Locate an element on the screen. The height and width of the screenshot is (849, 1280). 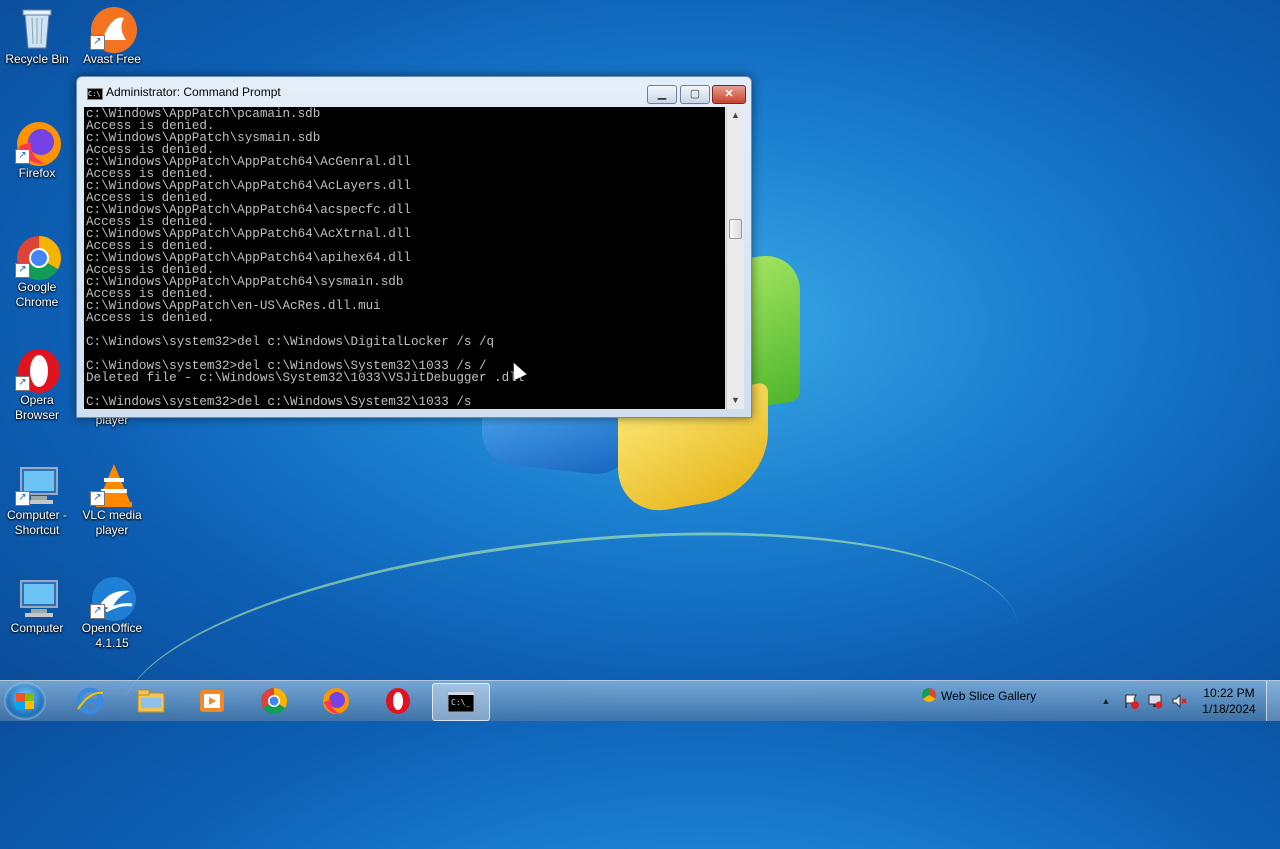
desktop-icon-vlc: ↗ VLC media player is located at coordinates (112, 500).